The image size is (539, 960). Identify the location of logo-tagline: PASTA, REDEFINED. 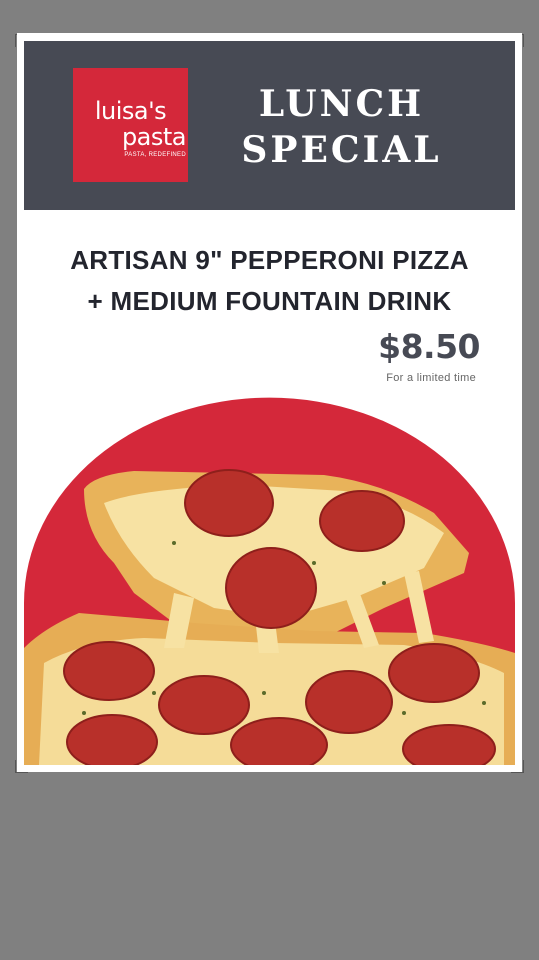
(155, 155).